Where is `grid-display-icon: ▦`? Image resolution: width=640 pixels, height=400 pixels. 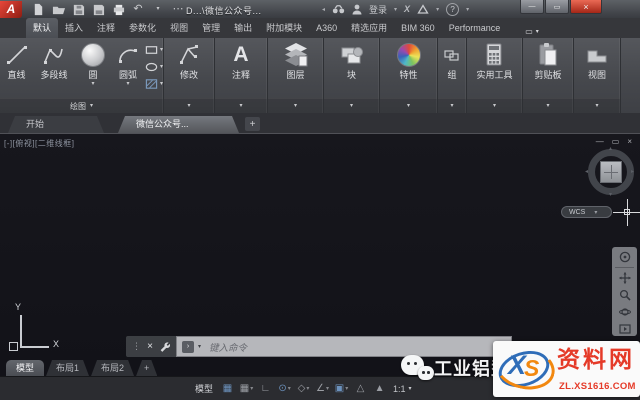
grid-display-icon: ▦ is located at coordinates (227, 388).